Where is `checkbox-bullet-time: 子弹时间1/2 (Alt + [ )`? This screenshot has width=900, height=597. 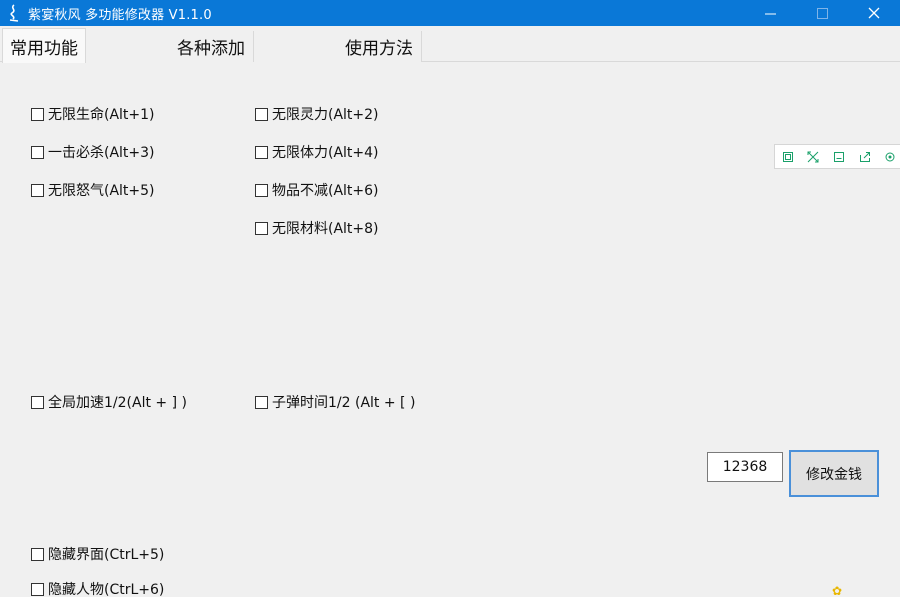 checkbox-bullet-time: 子弹时间1/2 (Alt + [ ) is located at coordinates (335, 402).